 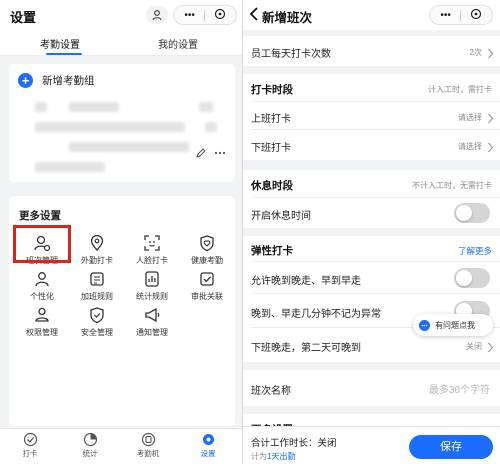 What do you see at coordinates (121, 43) in the screenshot?
I see `settings-tabs: 考勤设置 我的设置` at bounding box center [121, 43].